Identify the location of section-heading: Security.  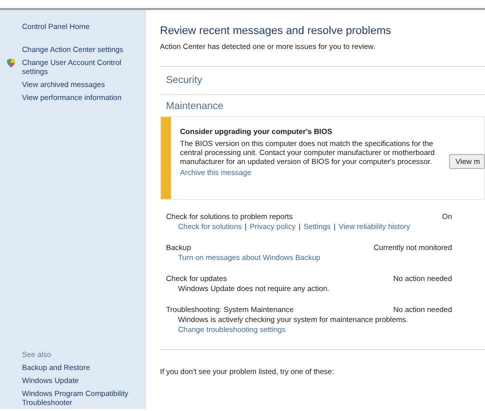
(325, 80).